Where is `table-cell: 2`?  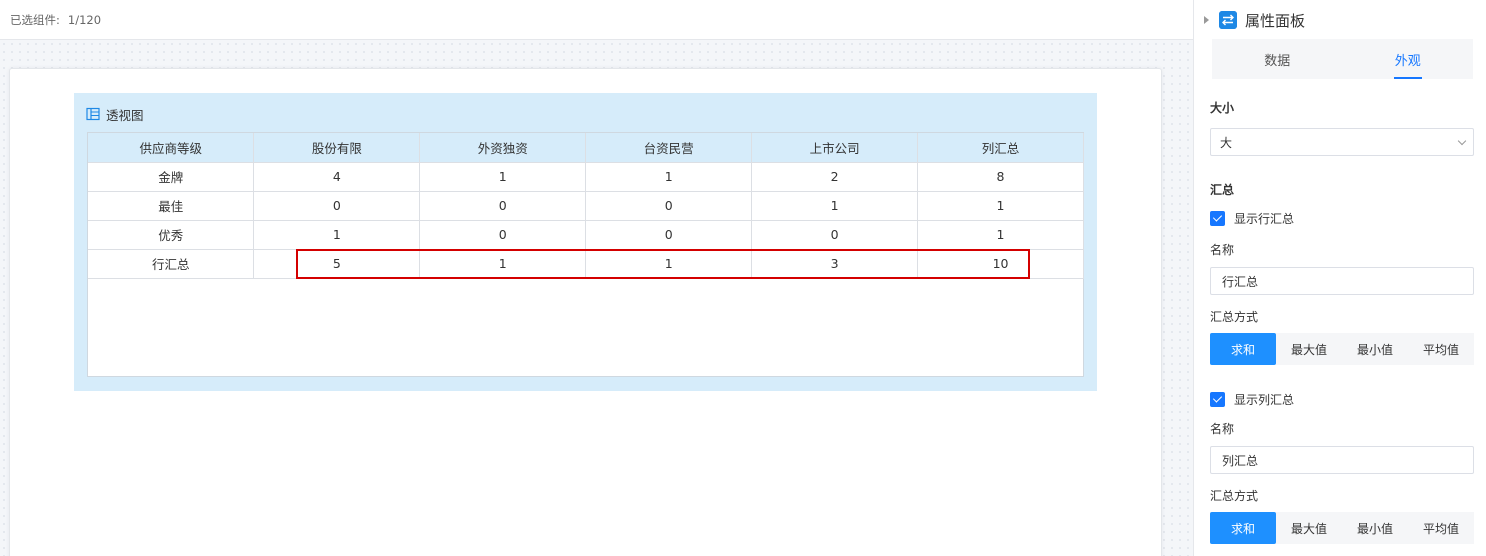
table-cell: 2 is located at coordinates (835, 176).